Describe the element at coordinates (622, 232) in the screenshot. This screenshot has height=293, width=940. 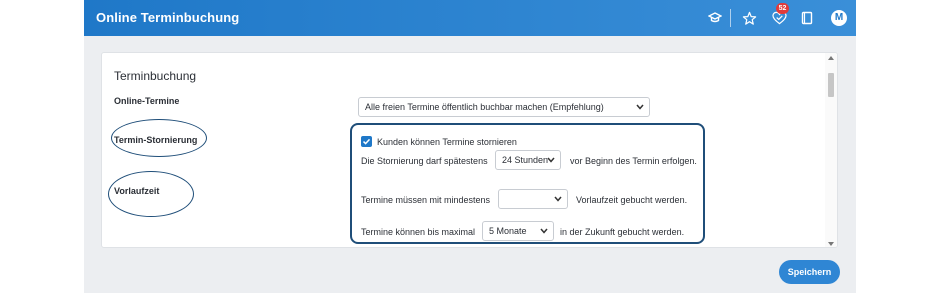
I see `max-advance-suffix-text: in der Zukunft gebucht werden.` at that location.